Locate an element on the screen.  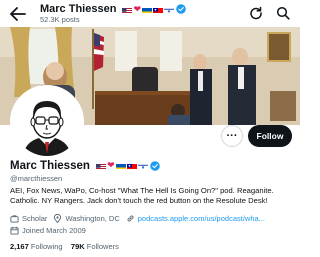
follow-button: Follow is located at coordinates (270, 136).